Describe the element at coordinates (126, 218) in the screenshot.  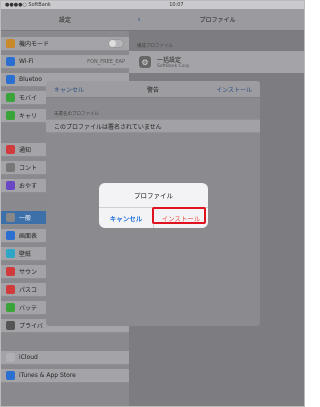
I see `alert-cancel-button: キャンセル` at that location.